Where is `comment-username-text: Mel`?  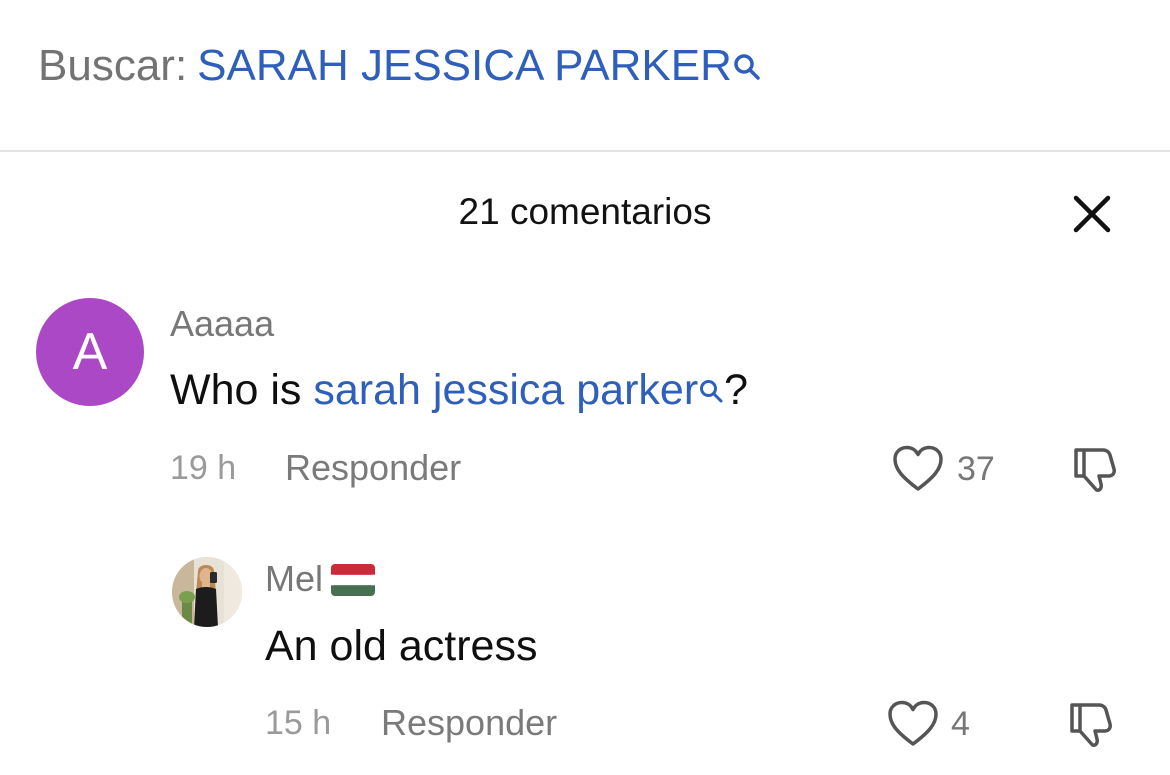 comment-username-text: Mel is located at coordinates (294, 578).